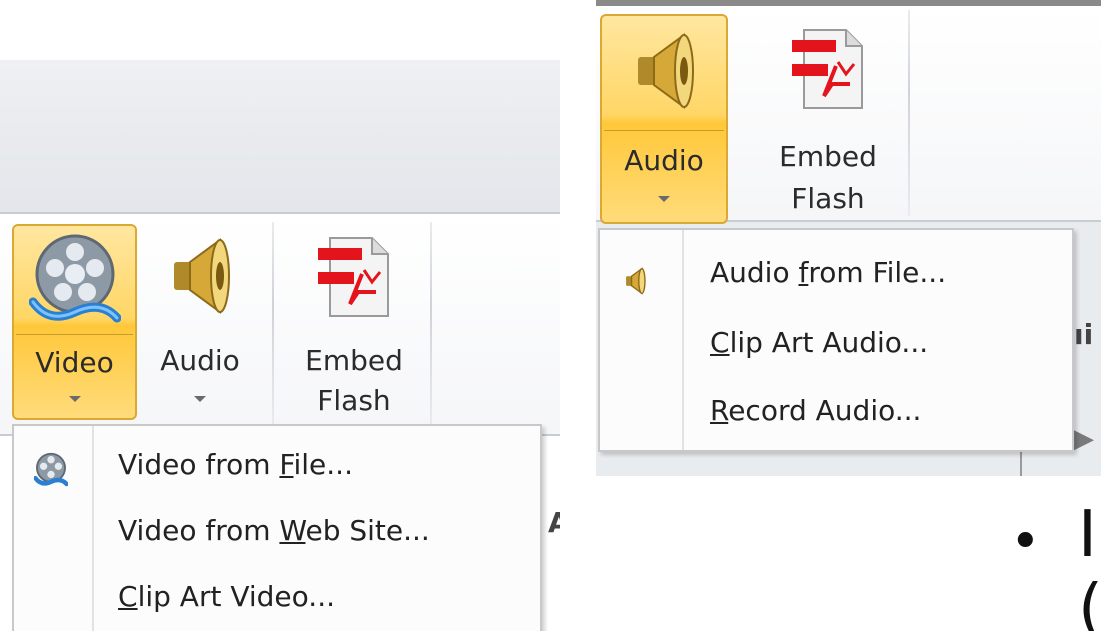 The width and height of the screenshot is (1101, 631). Describe the element at coordinates (554, 522) in the screenshot. I see `partial-label: A` at that location.